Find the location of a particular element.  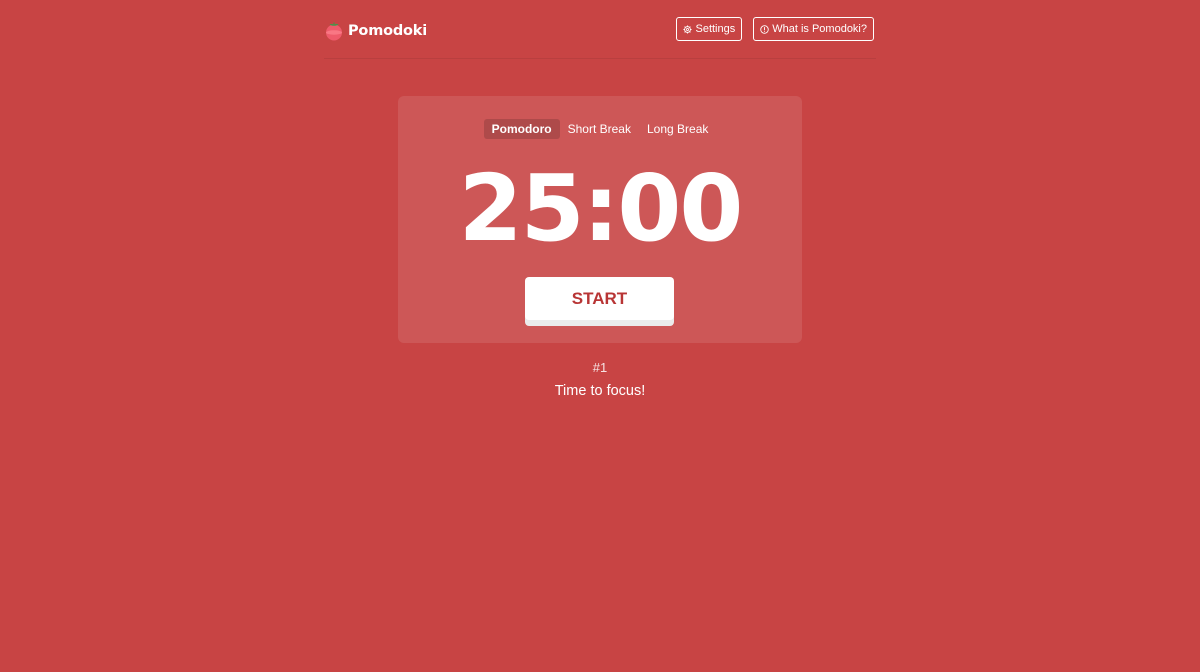

brand: Pomodoki is located at coordinates (375, 31).